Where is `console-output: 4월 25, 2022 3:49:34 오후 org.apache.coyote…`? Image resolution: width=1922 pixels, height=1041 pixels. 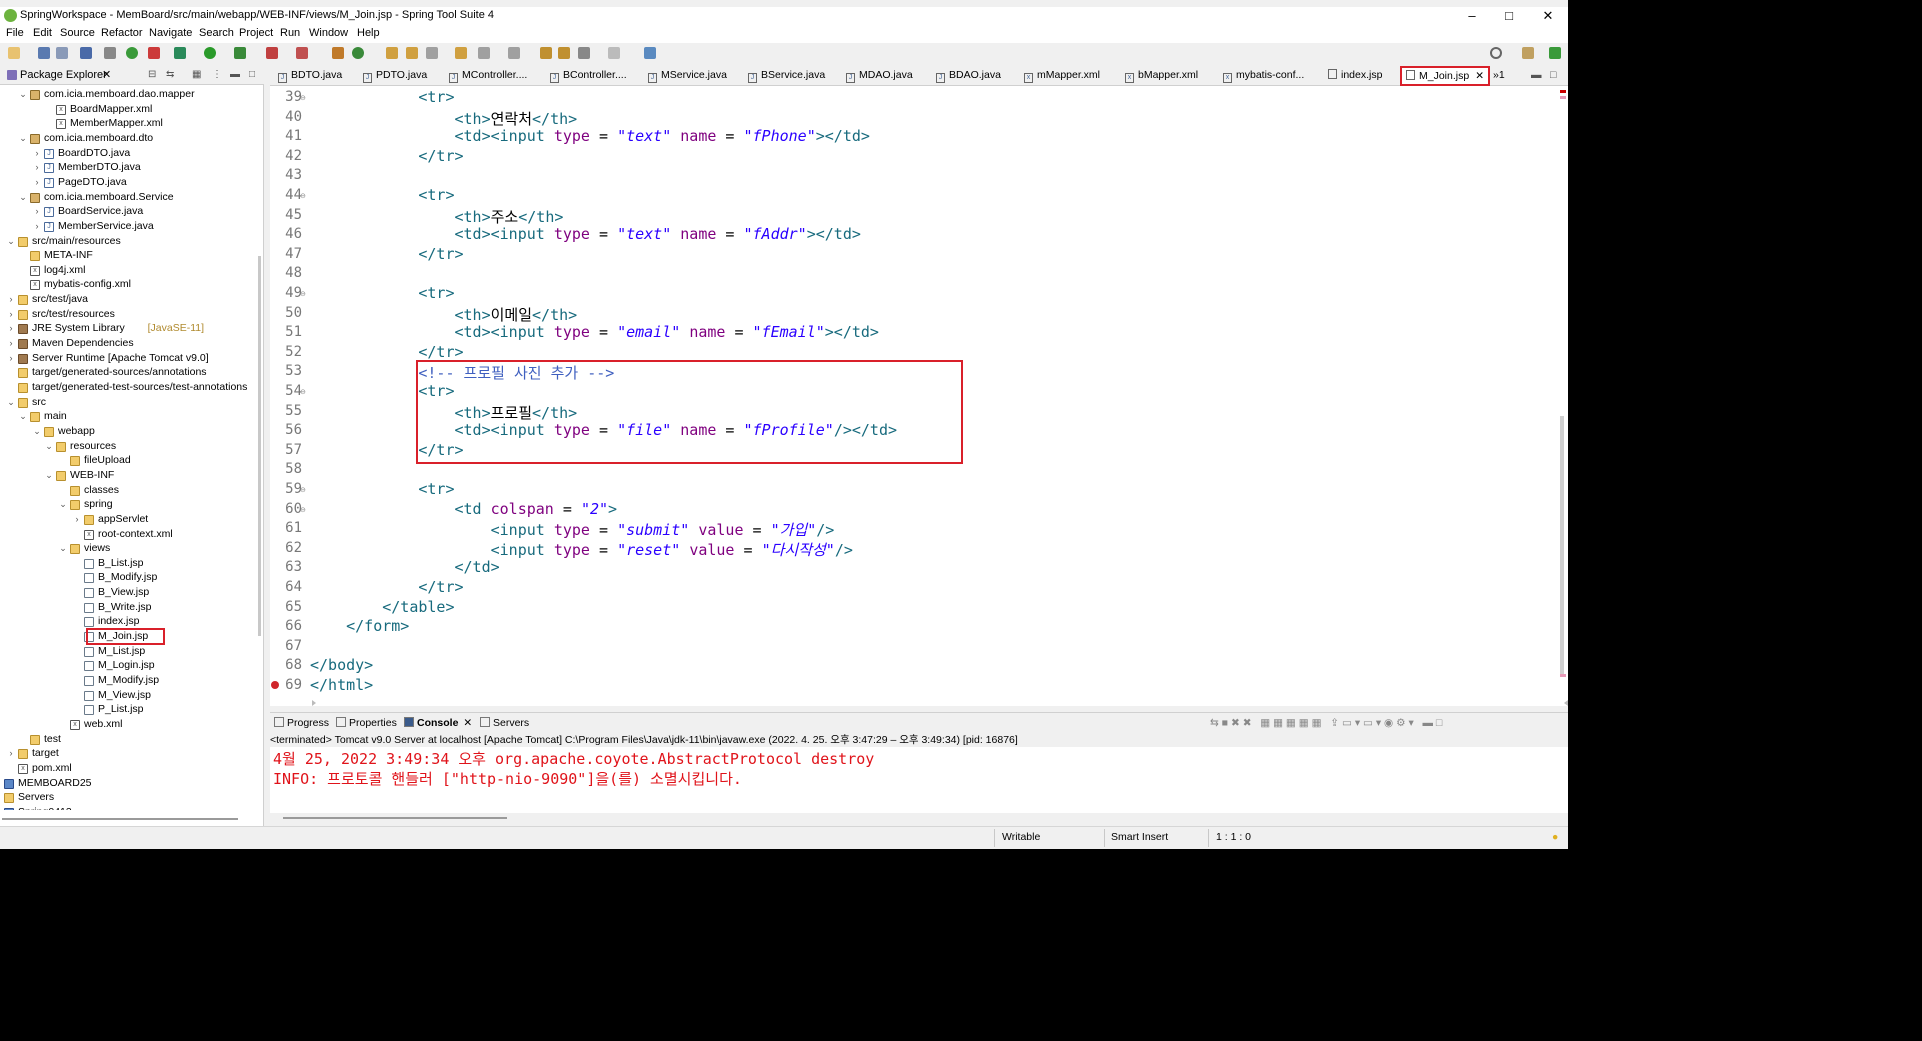
console-output: 4월 25, 2022 3:49:34 오후 org.apache.coyote… is located at coordinates (919, 780).